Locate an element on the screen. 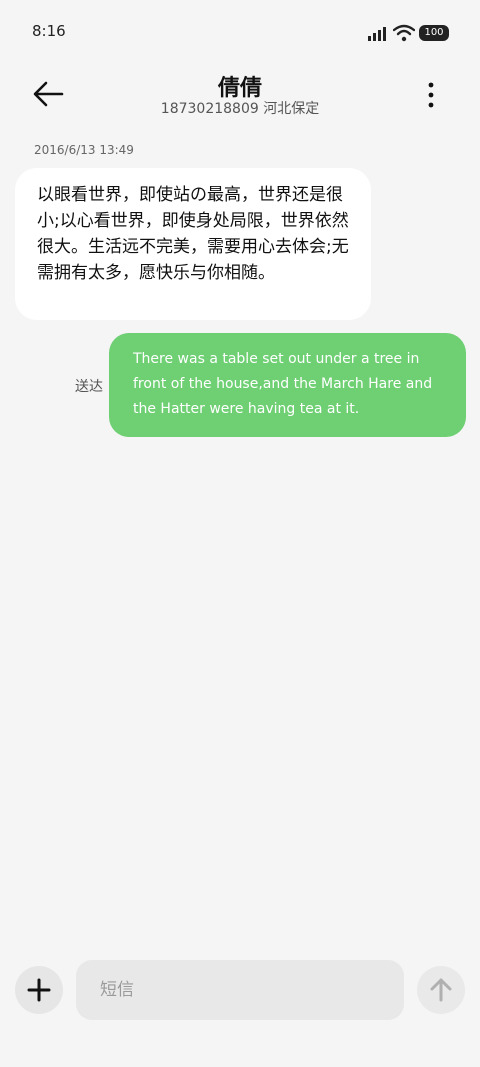 The image size is (480, 1067). delivery-status: 送达 is located at coordinates (89, 387).